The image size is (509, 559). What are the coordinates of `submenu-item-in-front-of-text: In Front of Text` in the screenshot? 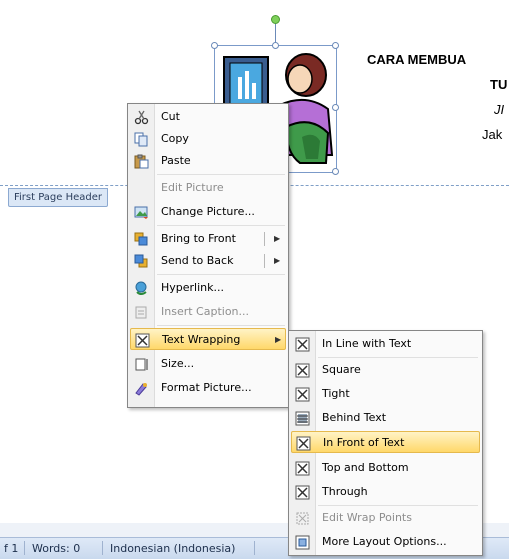 It's located at (385, 442).